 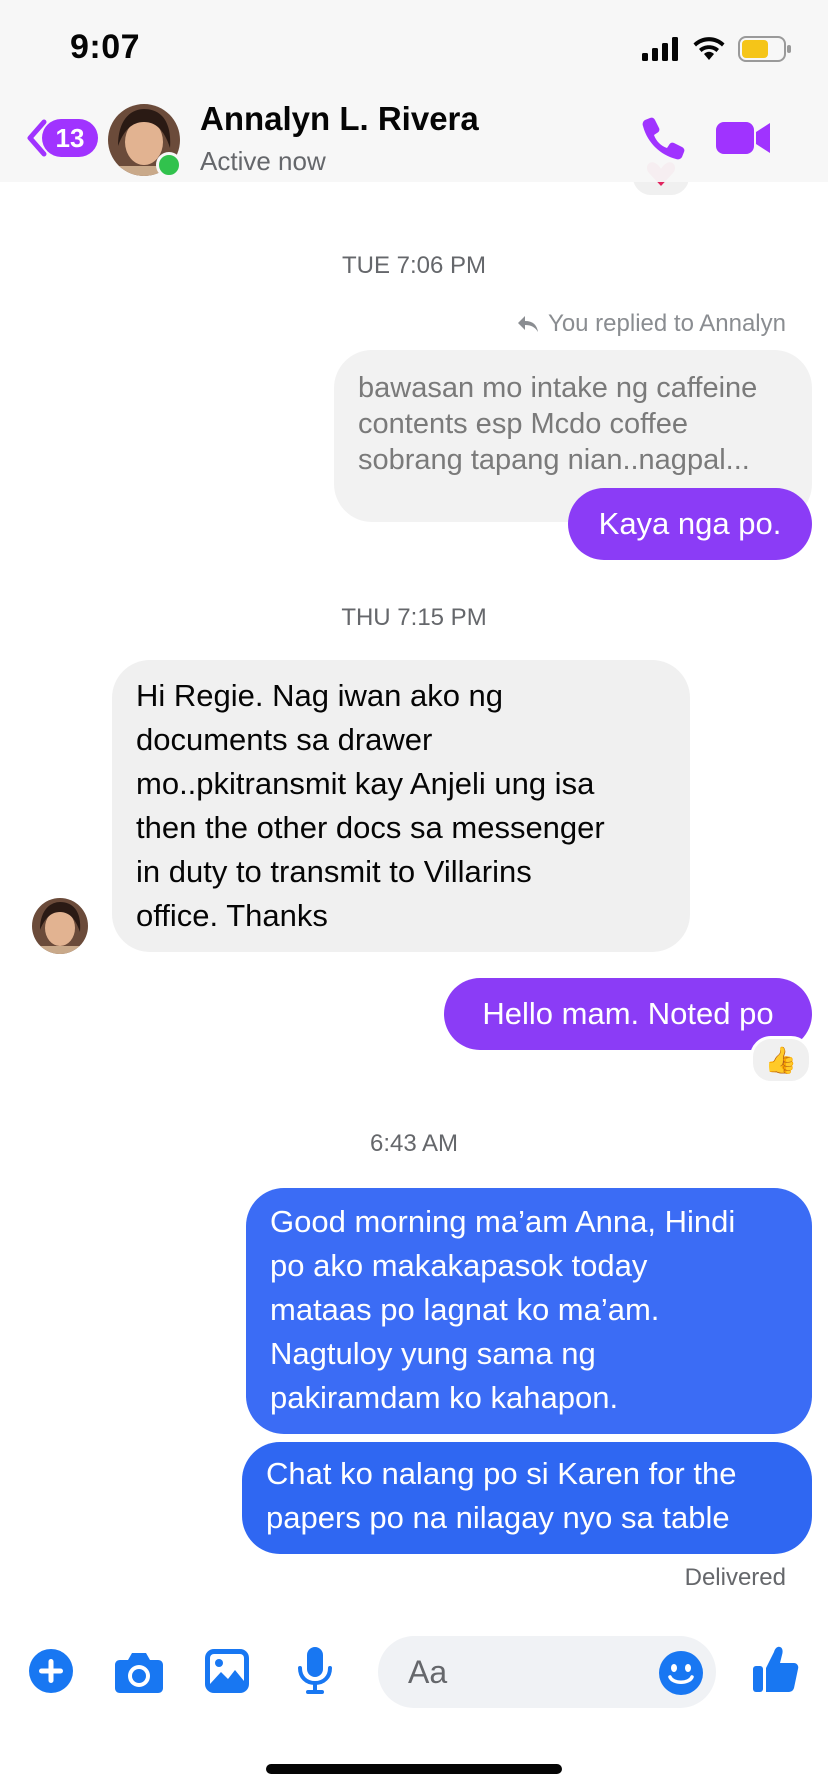 What do you see at coordinates (284, 739) in the screenshot?
I see `message-line: documents sa drawer` at bounding box center [284, 739].